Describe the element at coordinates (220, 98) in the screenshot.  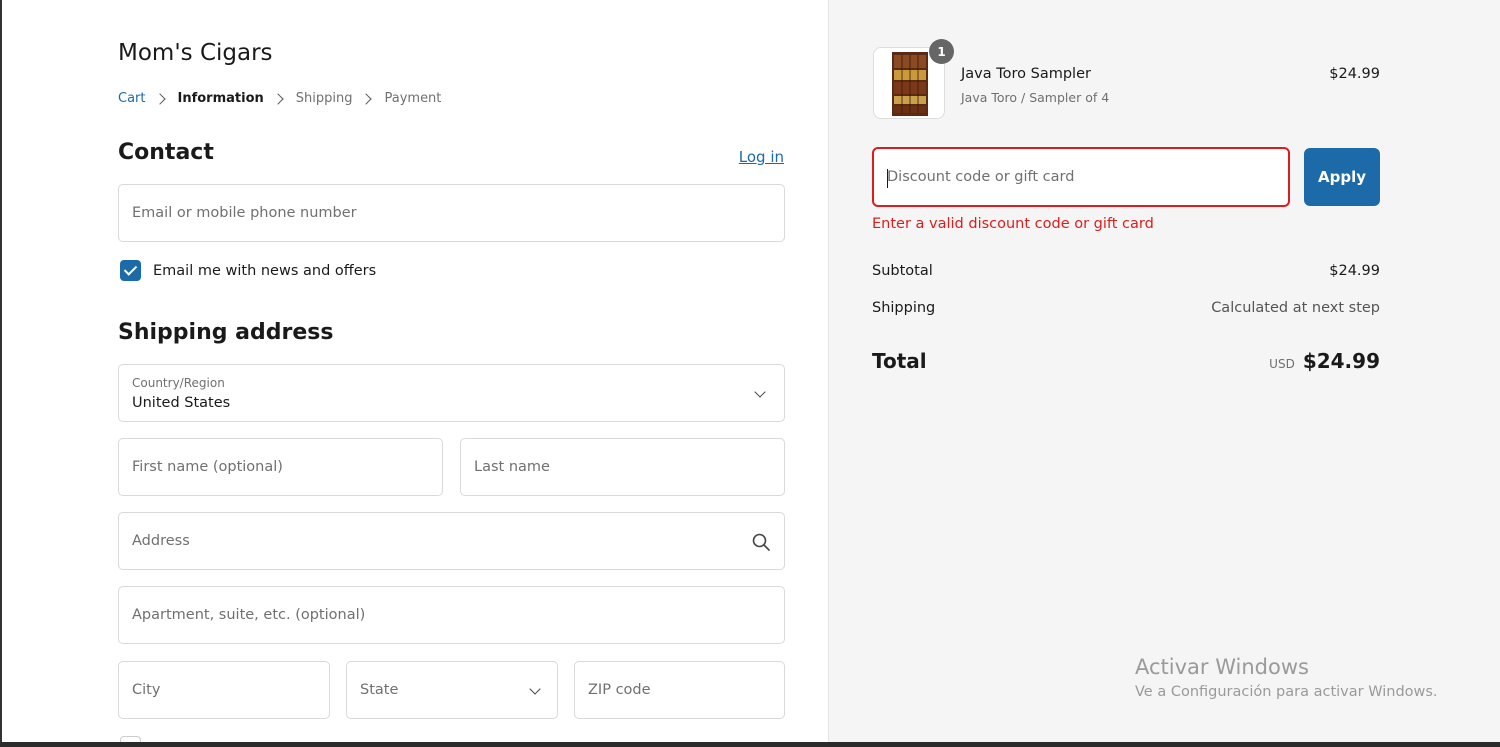
I see `breadcrumb-information: Information` at that location.